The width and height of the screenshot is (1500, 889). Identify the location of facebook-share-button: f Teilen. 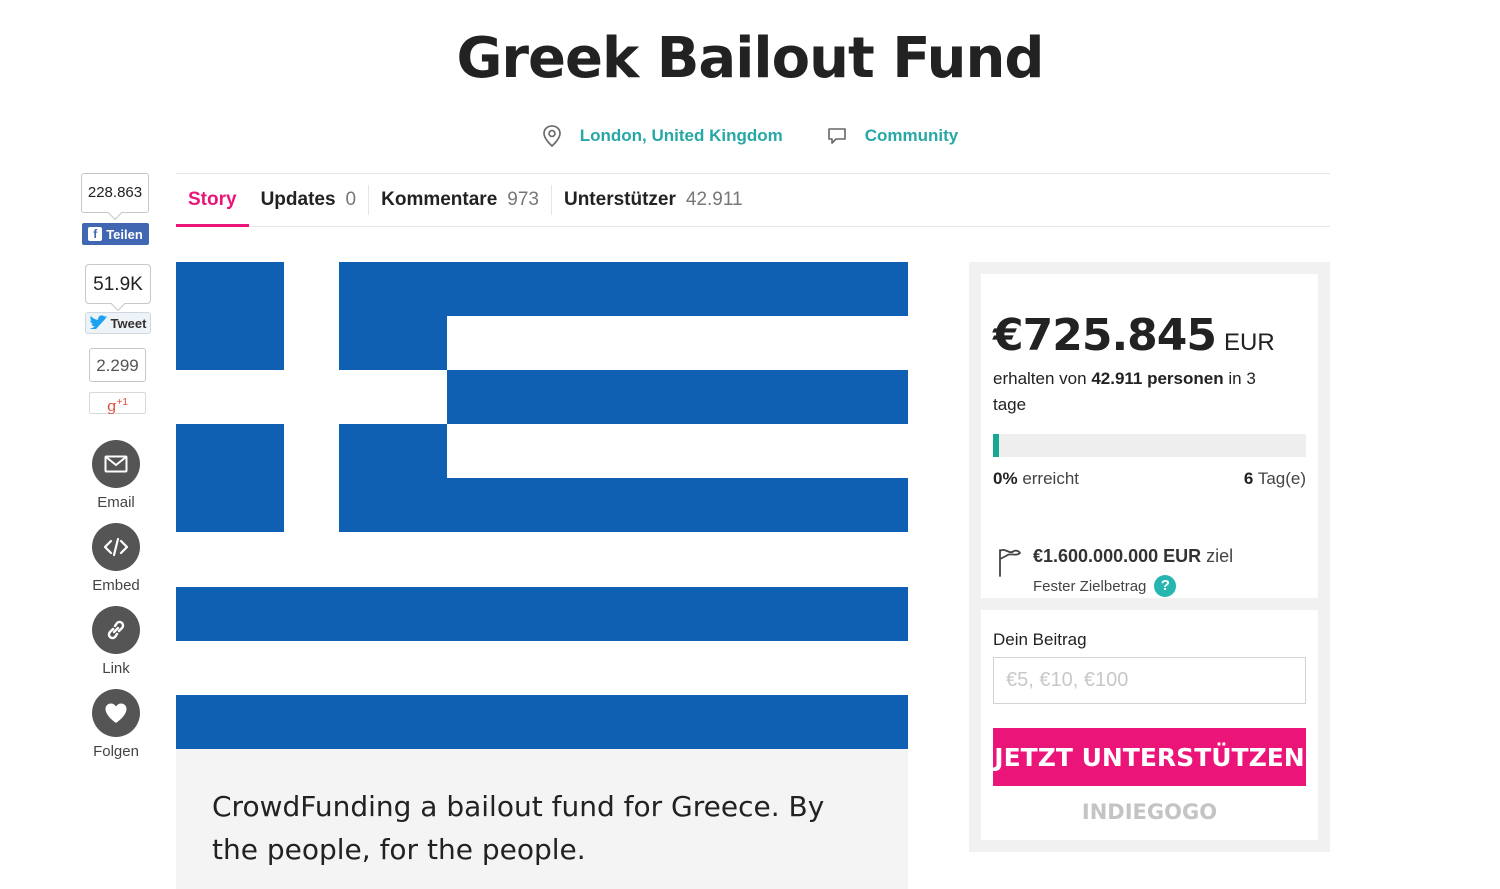
(115, 234).